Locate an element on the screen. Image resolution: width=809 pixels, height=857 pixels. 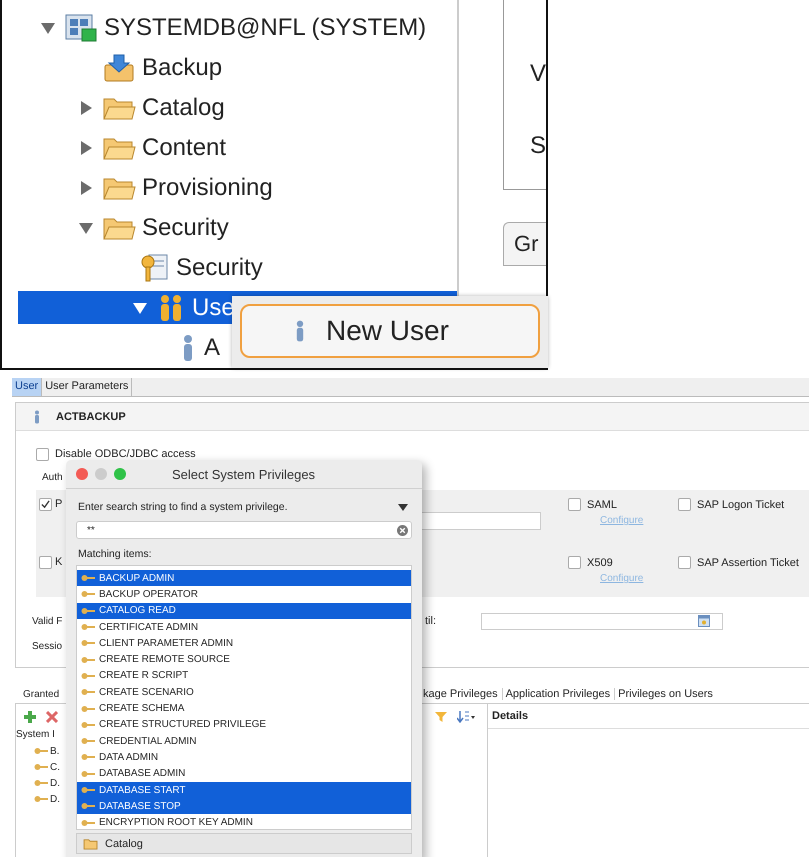
user-name: ACTBACKUP is located at coordinates (91, 416).